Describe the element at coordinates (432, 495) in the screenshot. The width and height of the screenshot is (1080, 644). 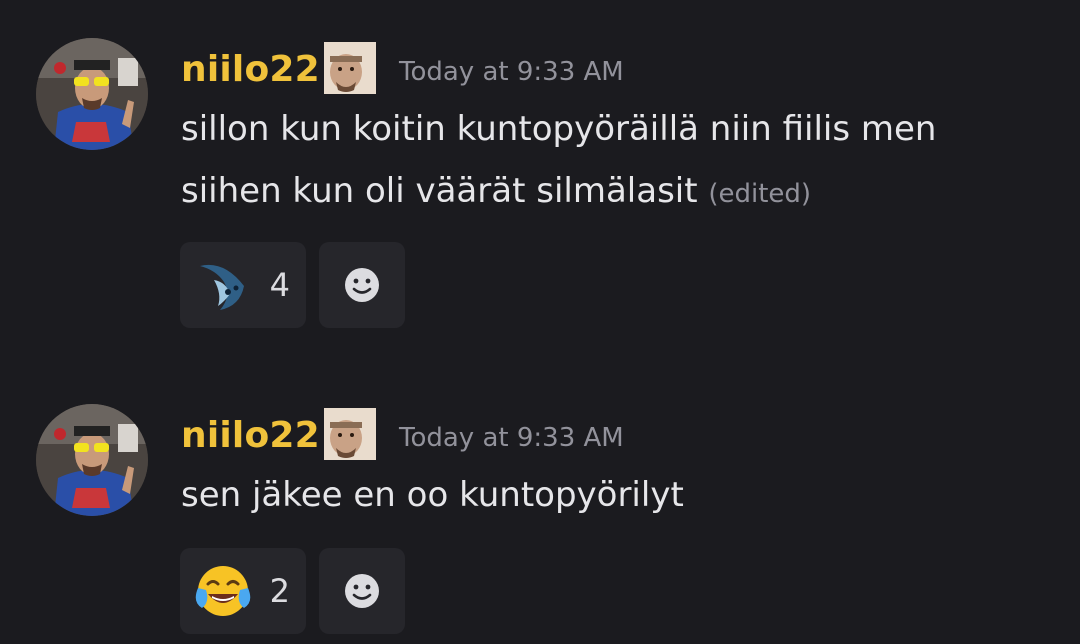
I see `message-line: sen jäkee en oo kuntopyörilyt` at that location.